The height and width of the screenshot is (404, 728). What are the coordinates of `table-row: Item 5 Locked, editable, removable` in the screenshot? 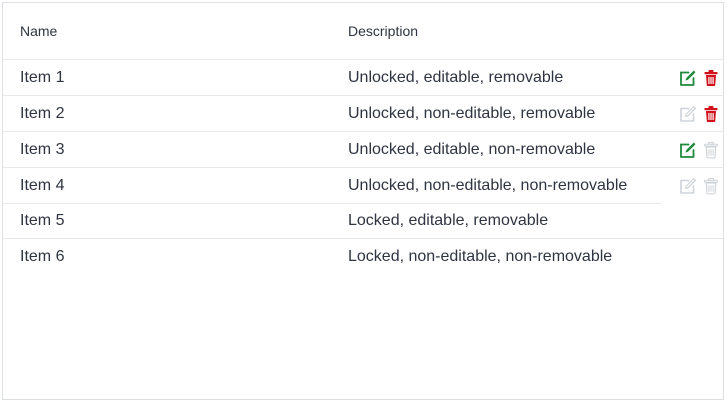 It's located at (363, 221).